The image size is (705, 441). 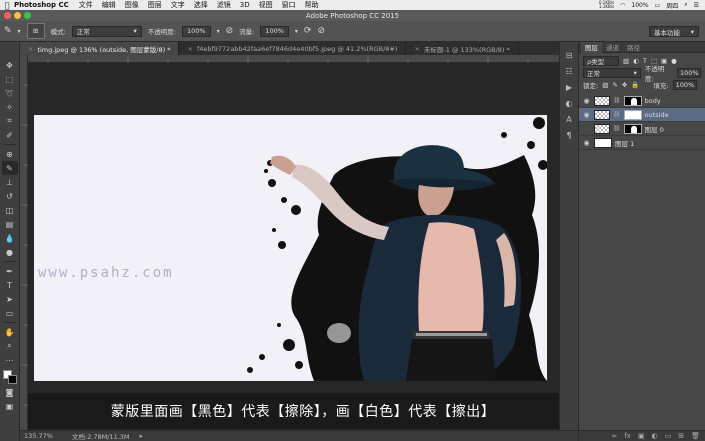 I want to click on crop-tool-icon: ⌗, so click(x=10, y=121).